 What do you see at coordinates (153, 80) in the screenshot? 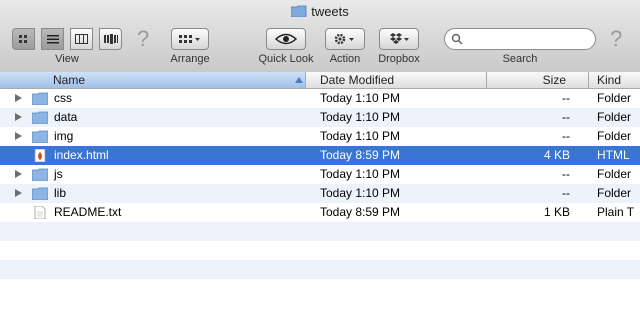
I see `column-header-name: Name` at bounding box center [153, 80].